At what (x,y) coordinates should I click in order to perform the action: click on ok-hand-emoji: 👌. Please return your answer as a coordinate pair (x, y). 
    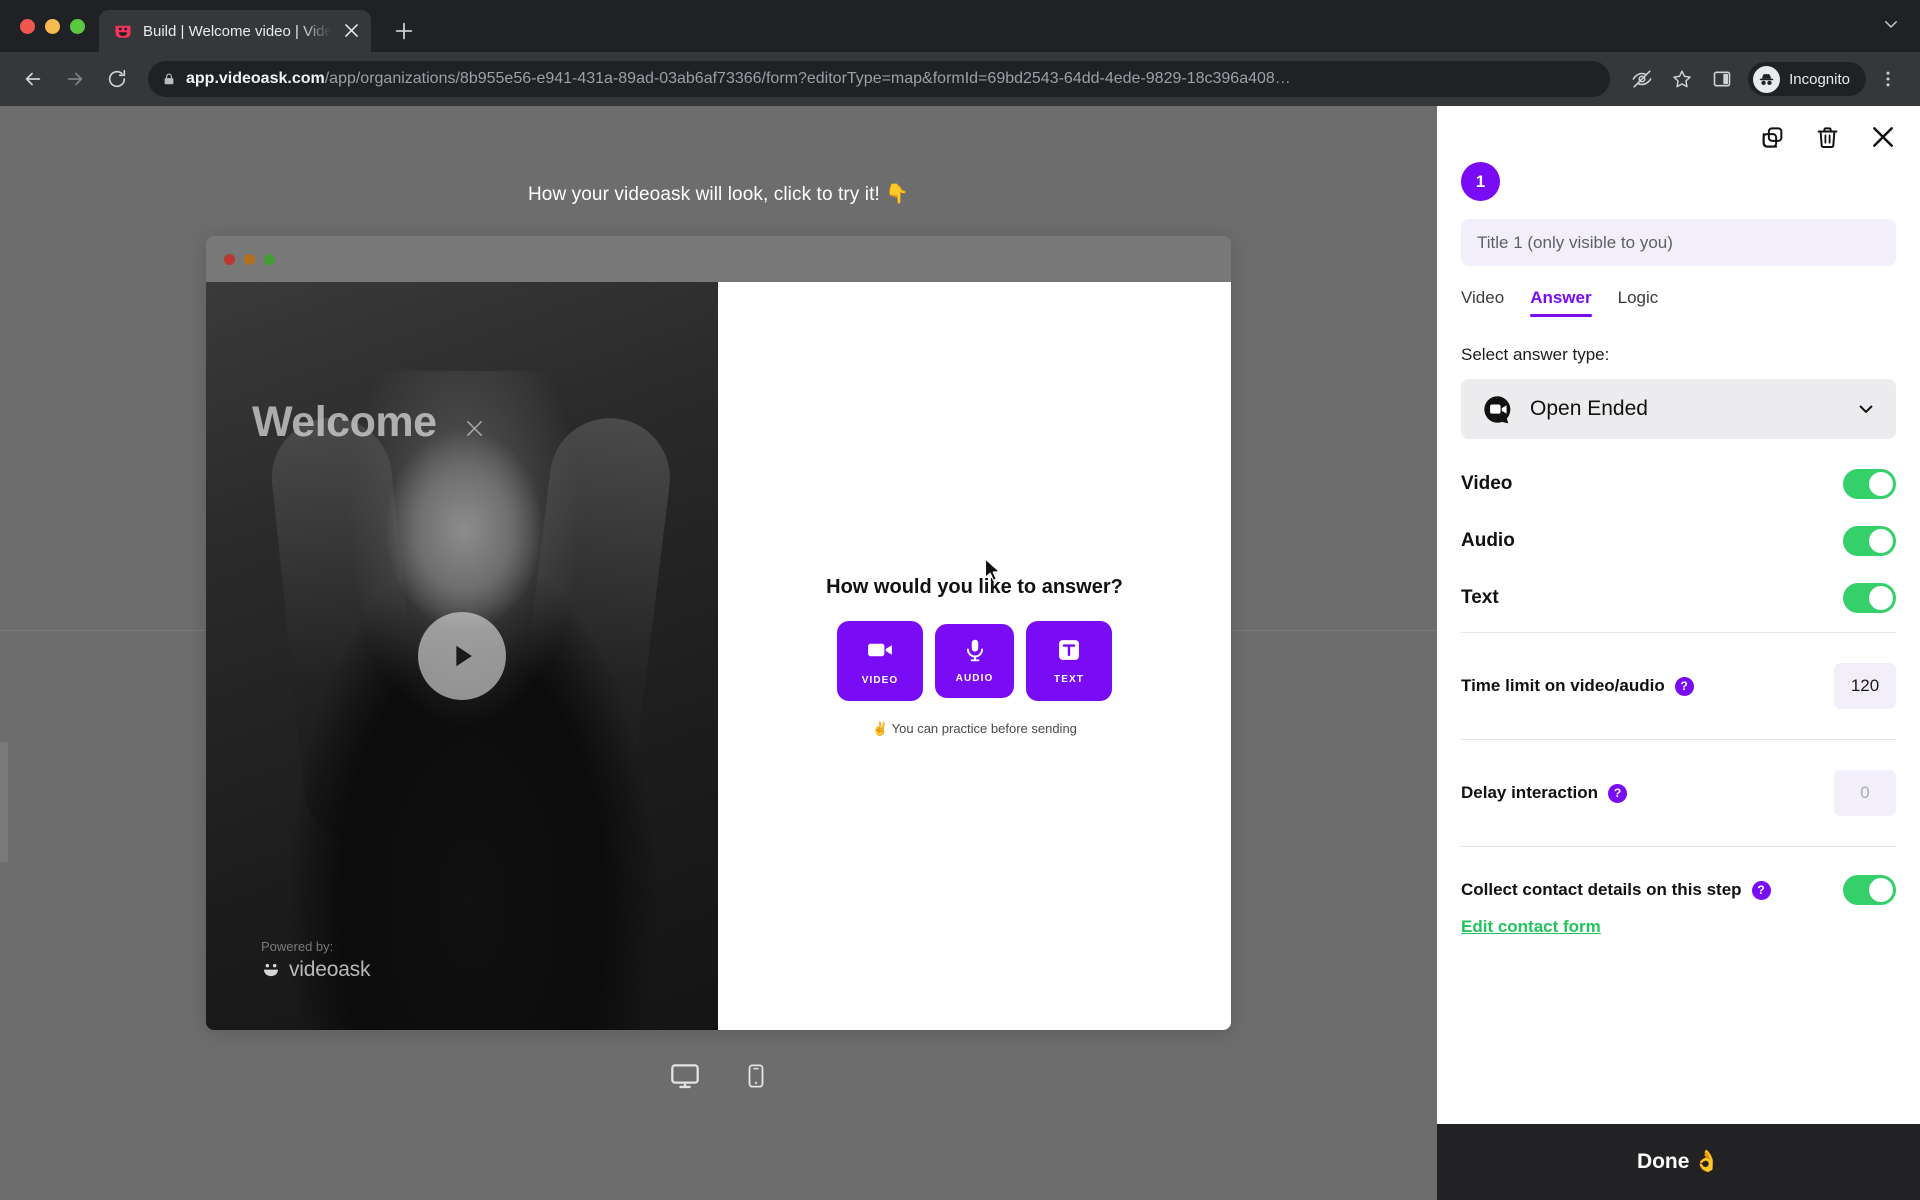
    Looking at the image, I should click on (1707, 1161).